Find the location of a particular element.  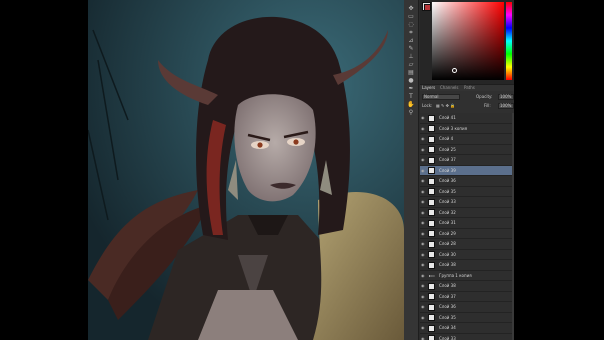

move-tool-icon: ✥ is located at coordinates (411, 9).